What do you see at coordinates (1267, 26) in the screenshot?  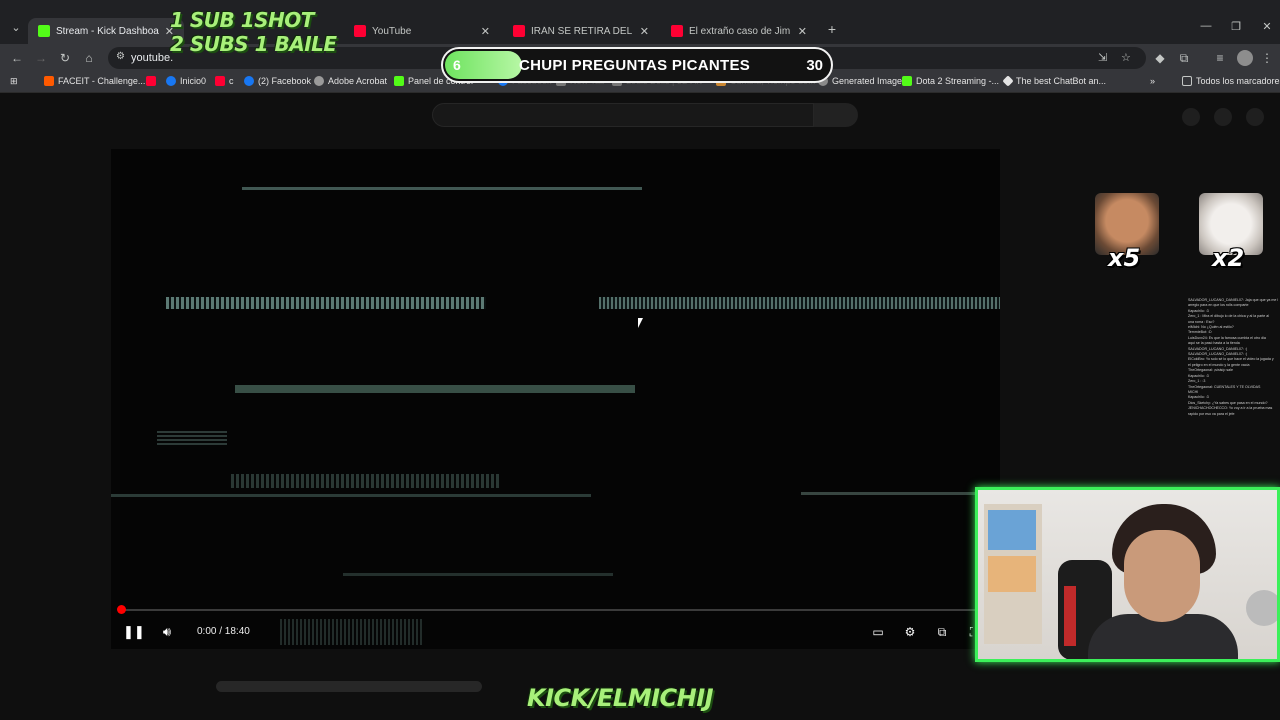 I see `window-close-icon: ✕` at bounding box center [1267, 26].